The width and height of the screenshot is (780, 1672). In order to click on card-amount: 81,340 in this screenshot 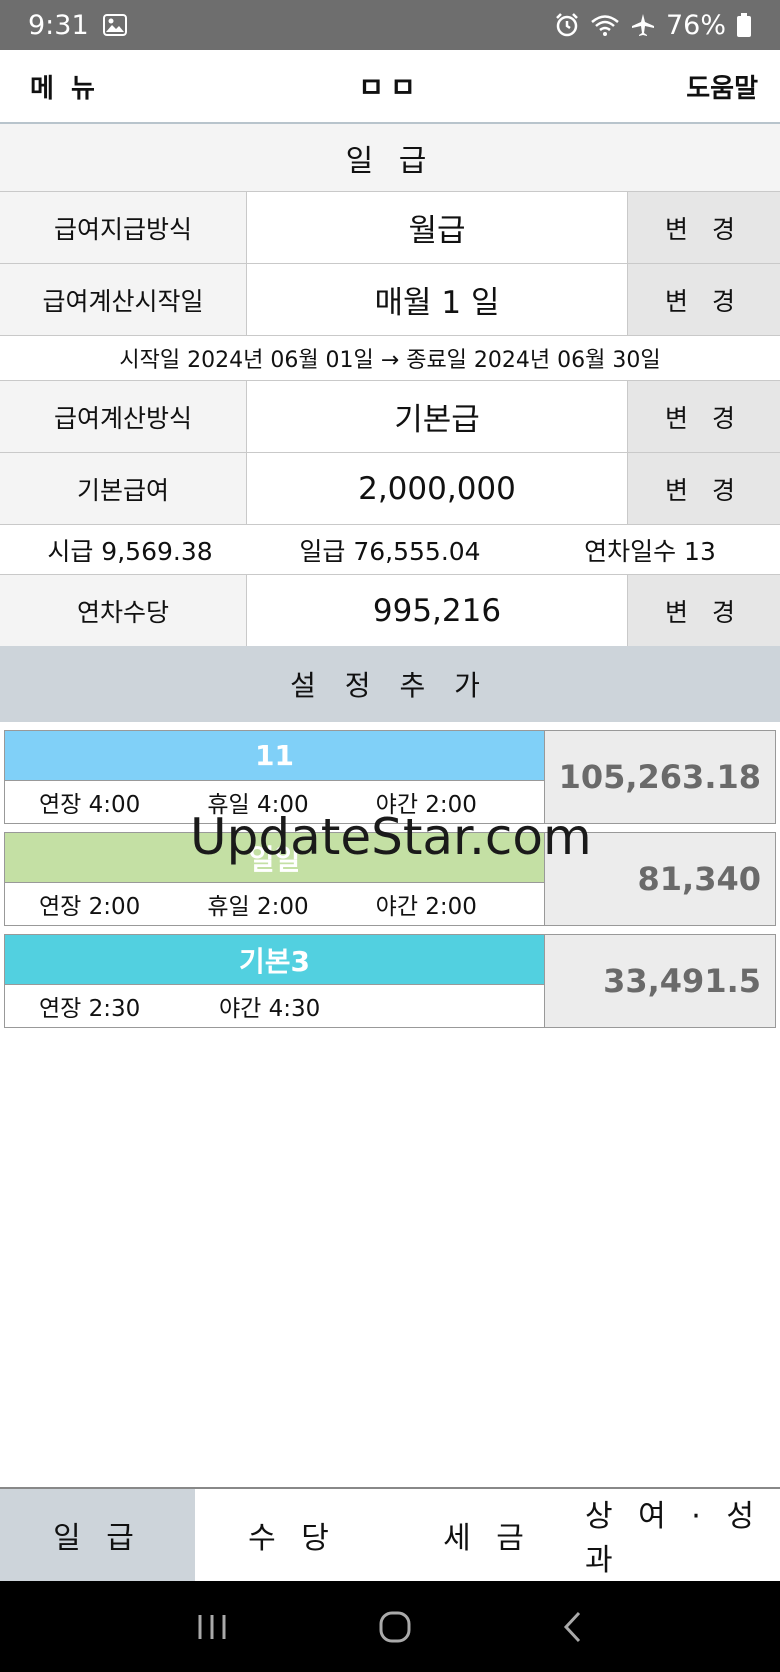, I will do `click(660, 879)`.